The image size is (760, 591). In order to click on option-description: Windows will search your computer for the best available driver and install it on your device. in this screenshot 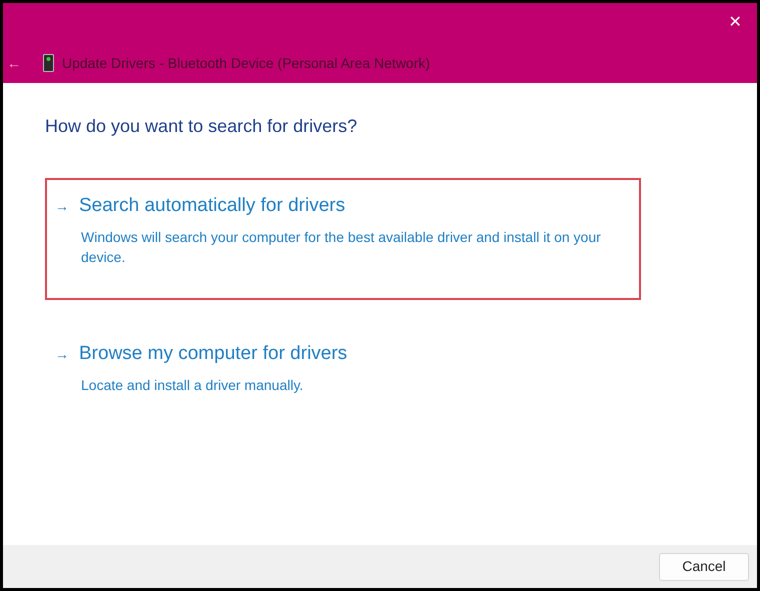, I will do `click(341, 247)`.